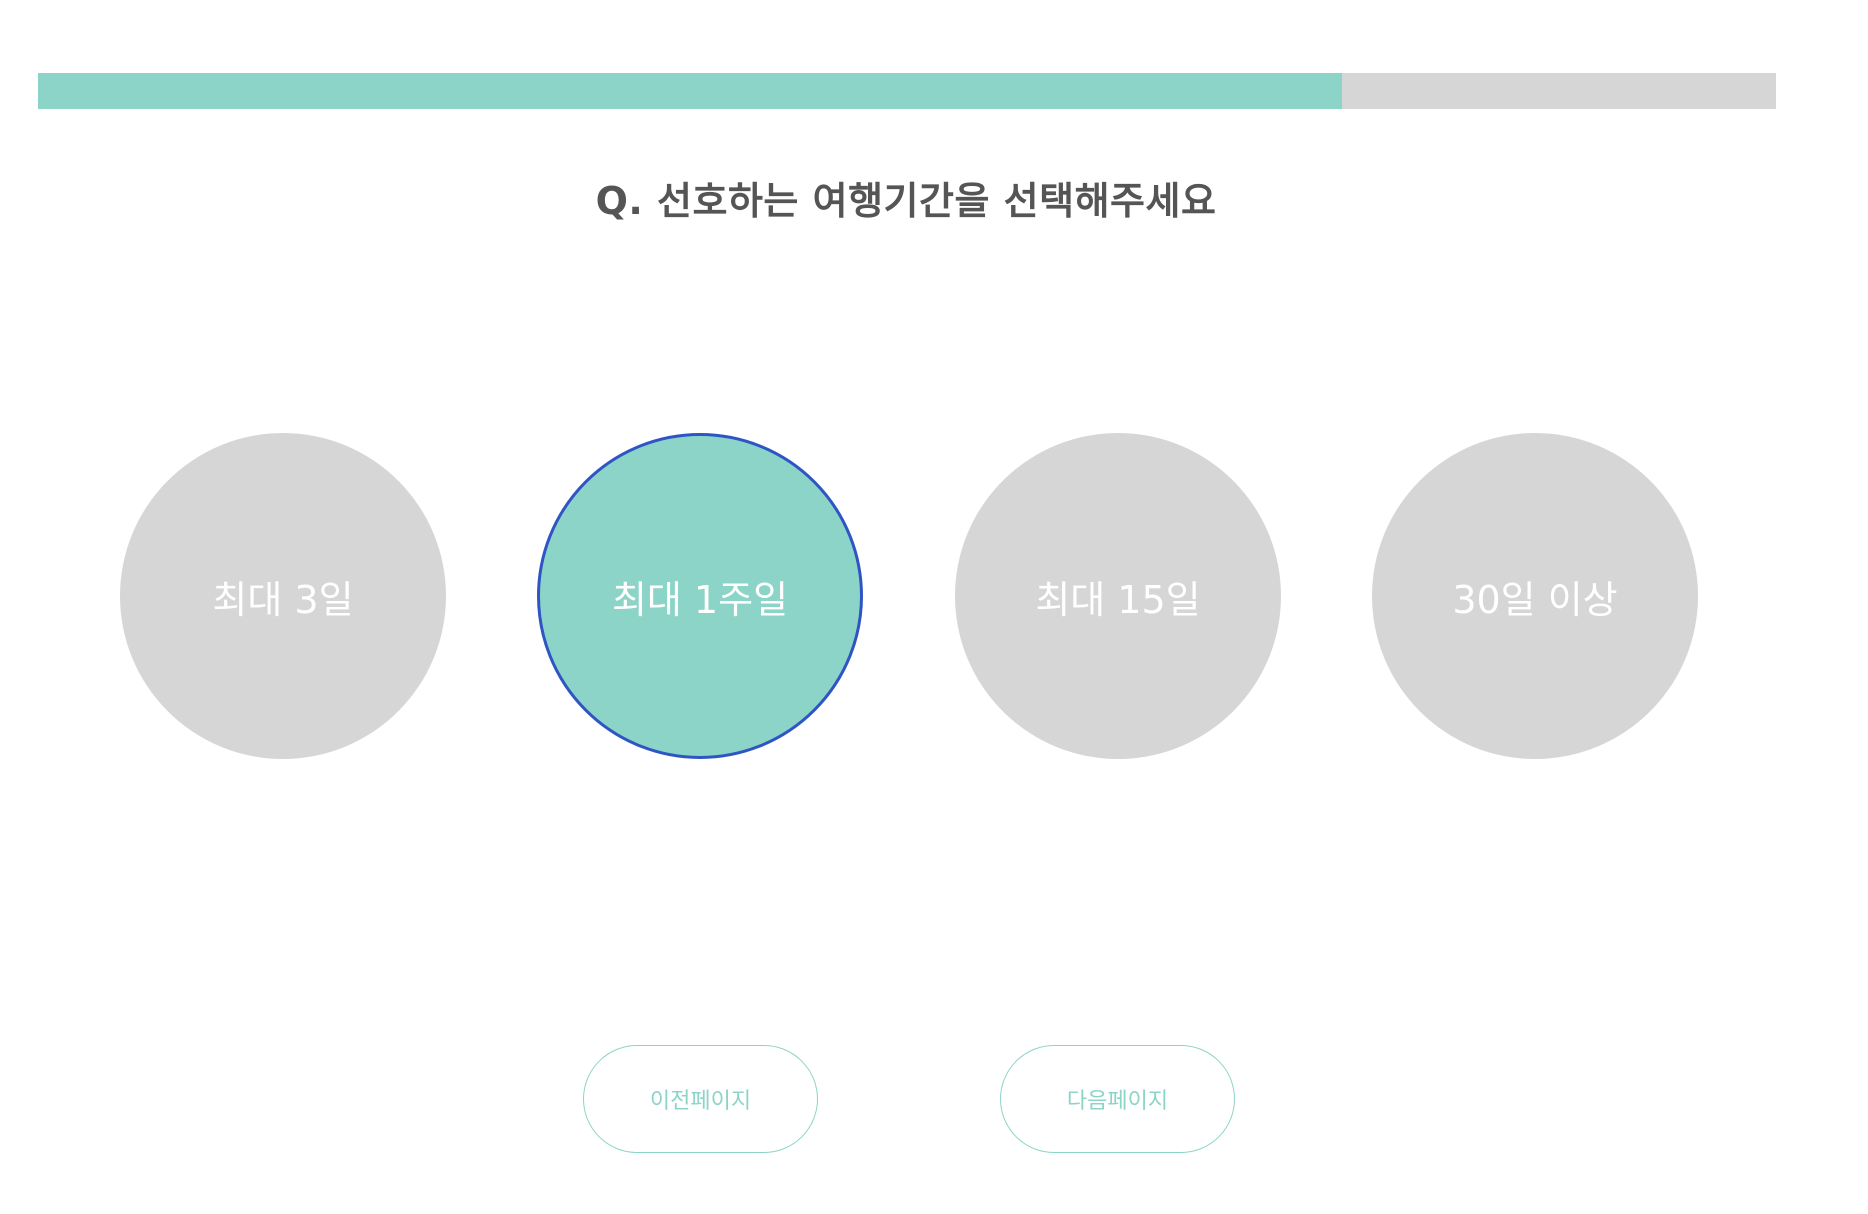 The height and width of the screenshot is (1214, 1868). Describe the element at coordinates (700, 596) in the screenshot. I see `option-max-1-week: 최대 1주일` at that location.